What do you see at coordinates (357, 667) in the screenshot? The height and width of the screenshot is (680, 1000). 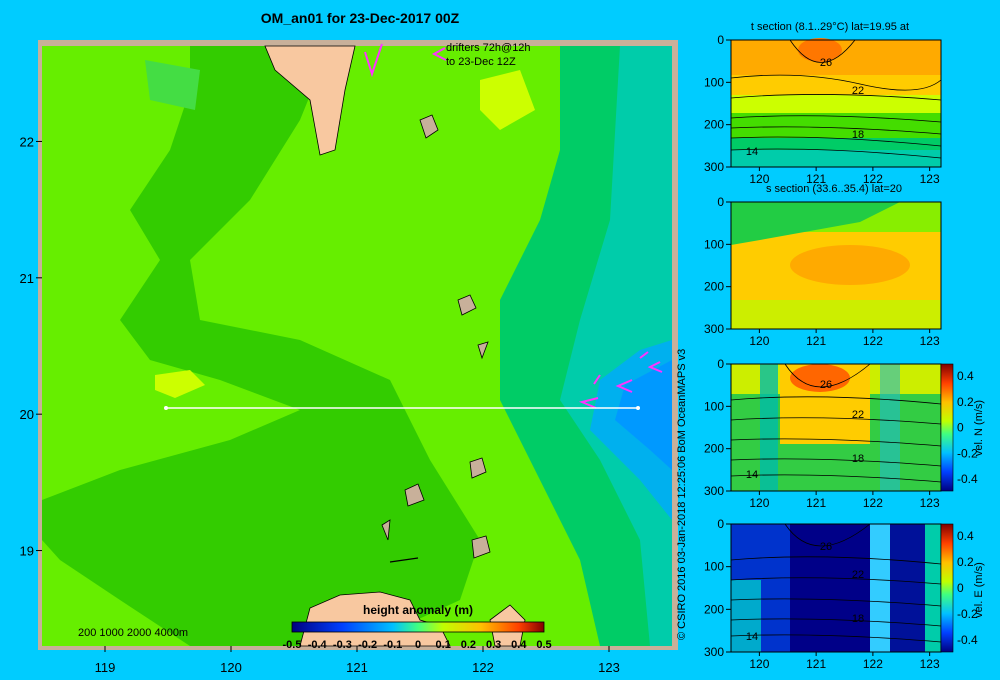 I see `map-x-tick-label: 121` at bounding box center [357, 667].